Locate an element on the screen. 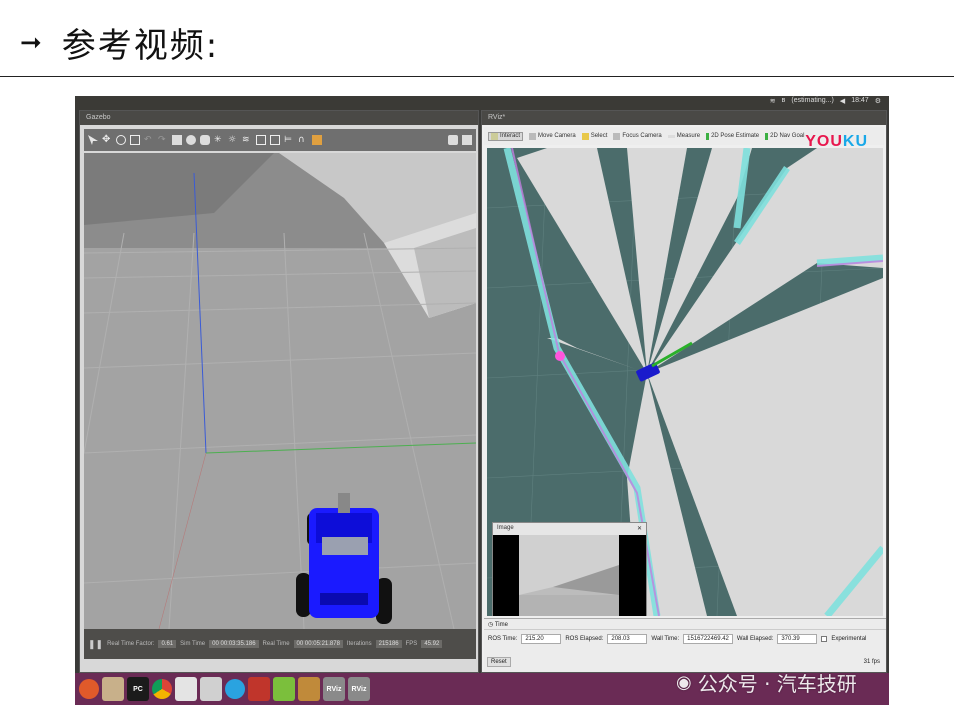 Image resolution: width=960 pixels, height=720 pixels. focus-icon is located at coordinates (617, 136).